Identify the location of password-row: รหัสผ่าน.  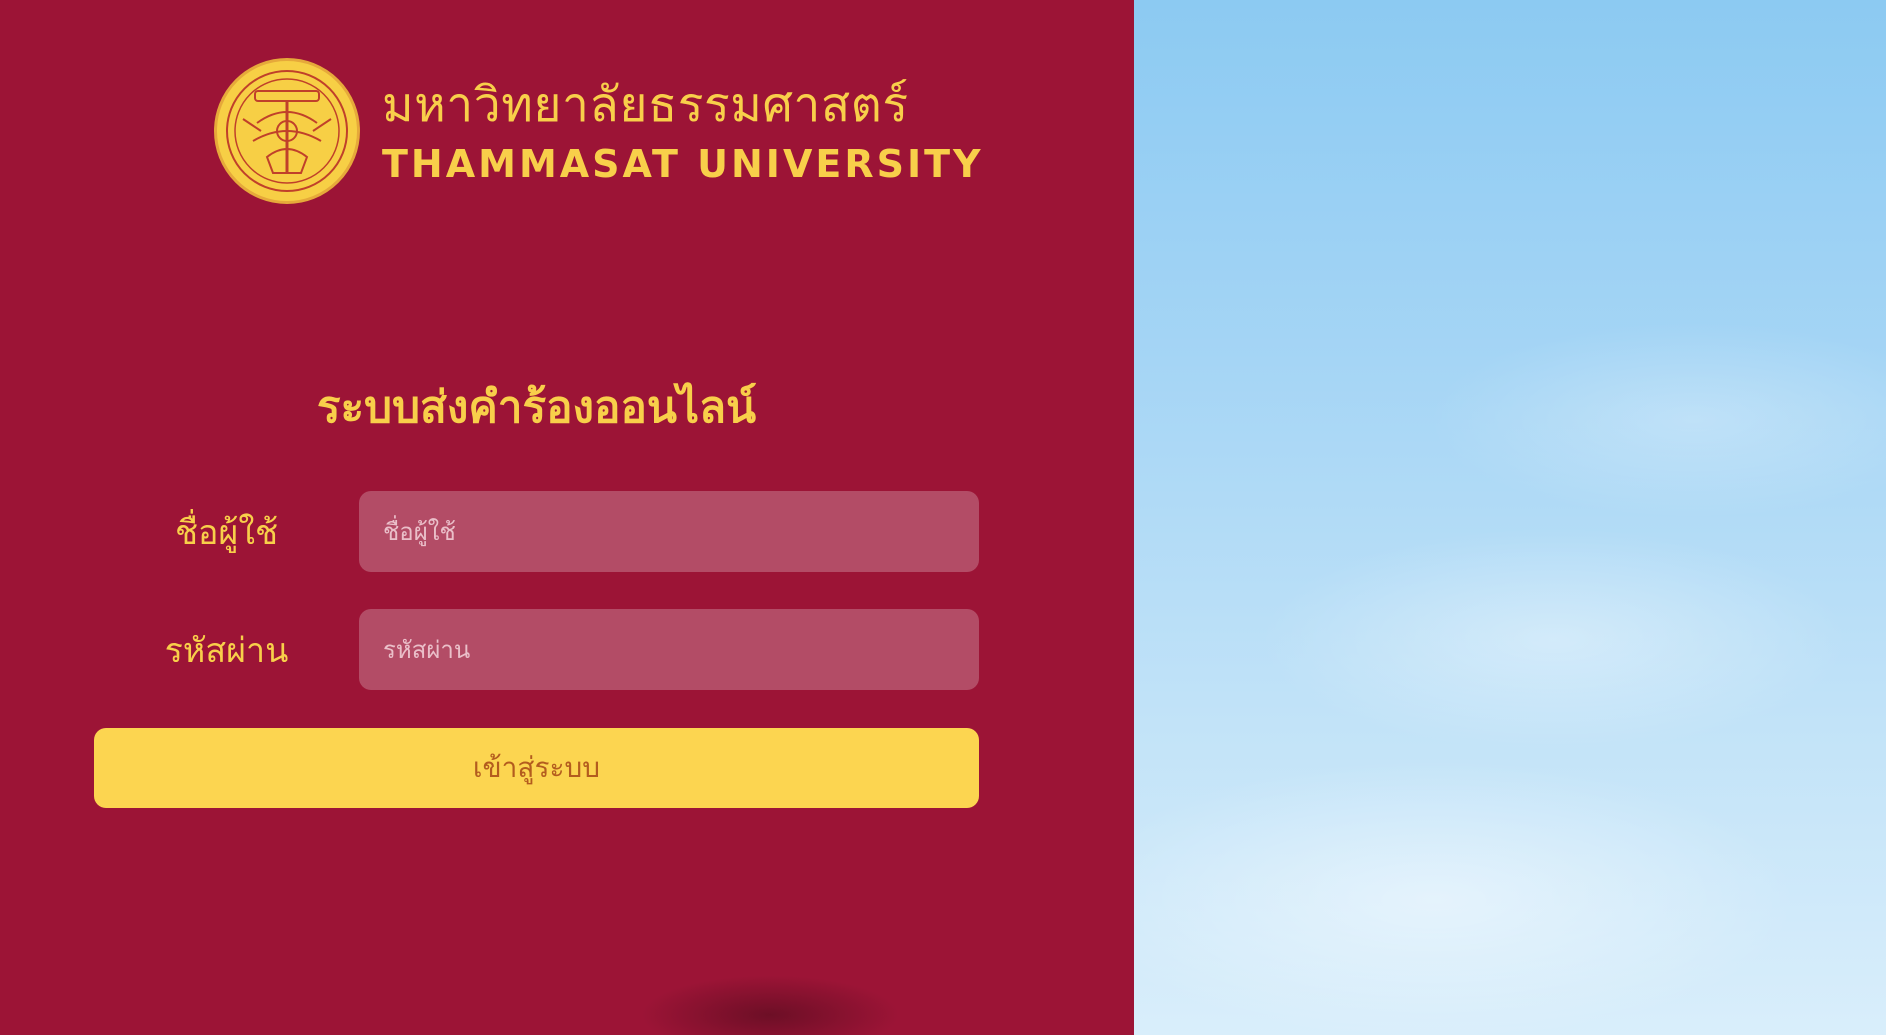
(536, 649).